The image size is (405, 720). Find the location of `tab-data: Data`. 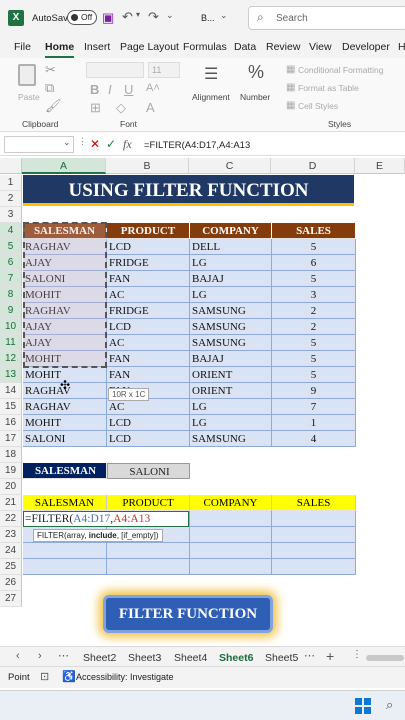

tab-data: Data is located at coordinates (245, 47).